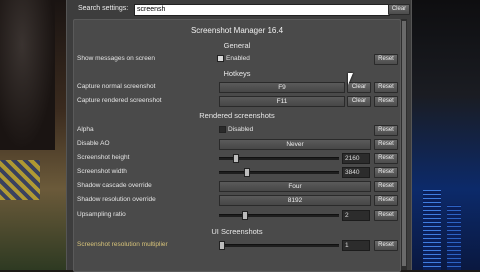  I want to click on capture-rendered-clear-button: Clear, so click(359, 101).